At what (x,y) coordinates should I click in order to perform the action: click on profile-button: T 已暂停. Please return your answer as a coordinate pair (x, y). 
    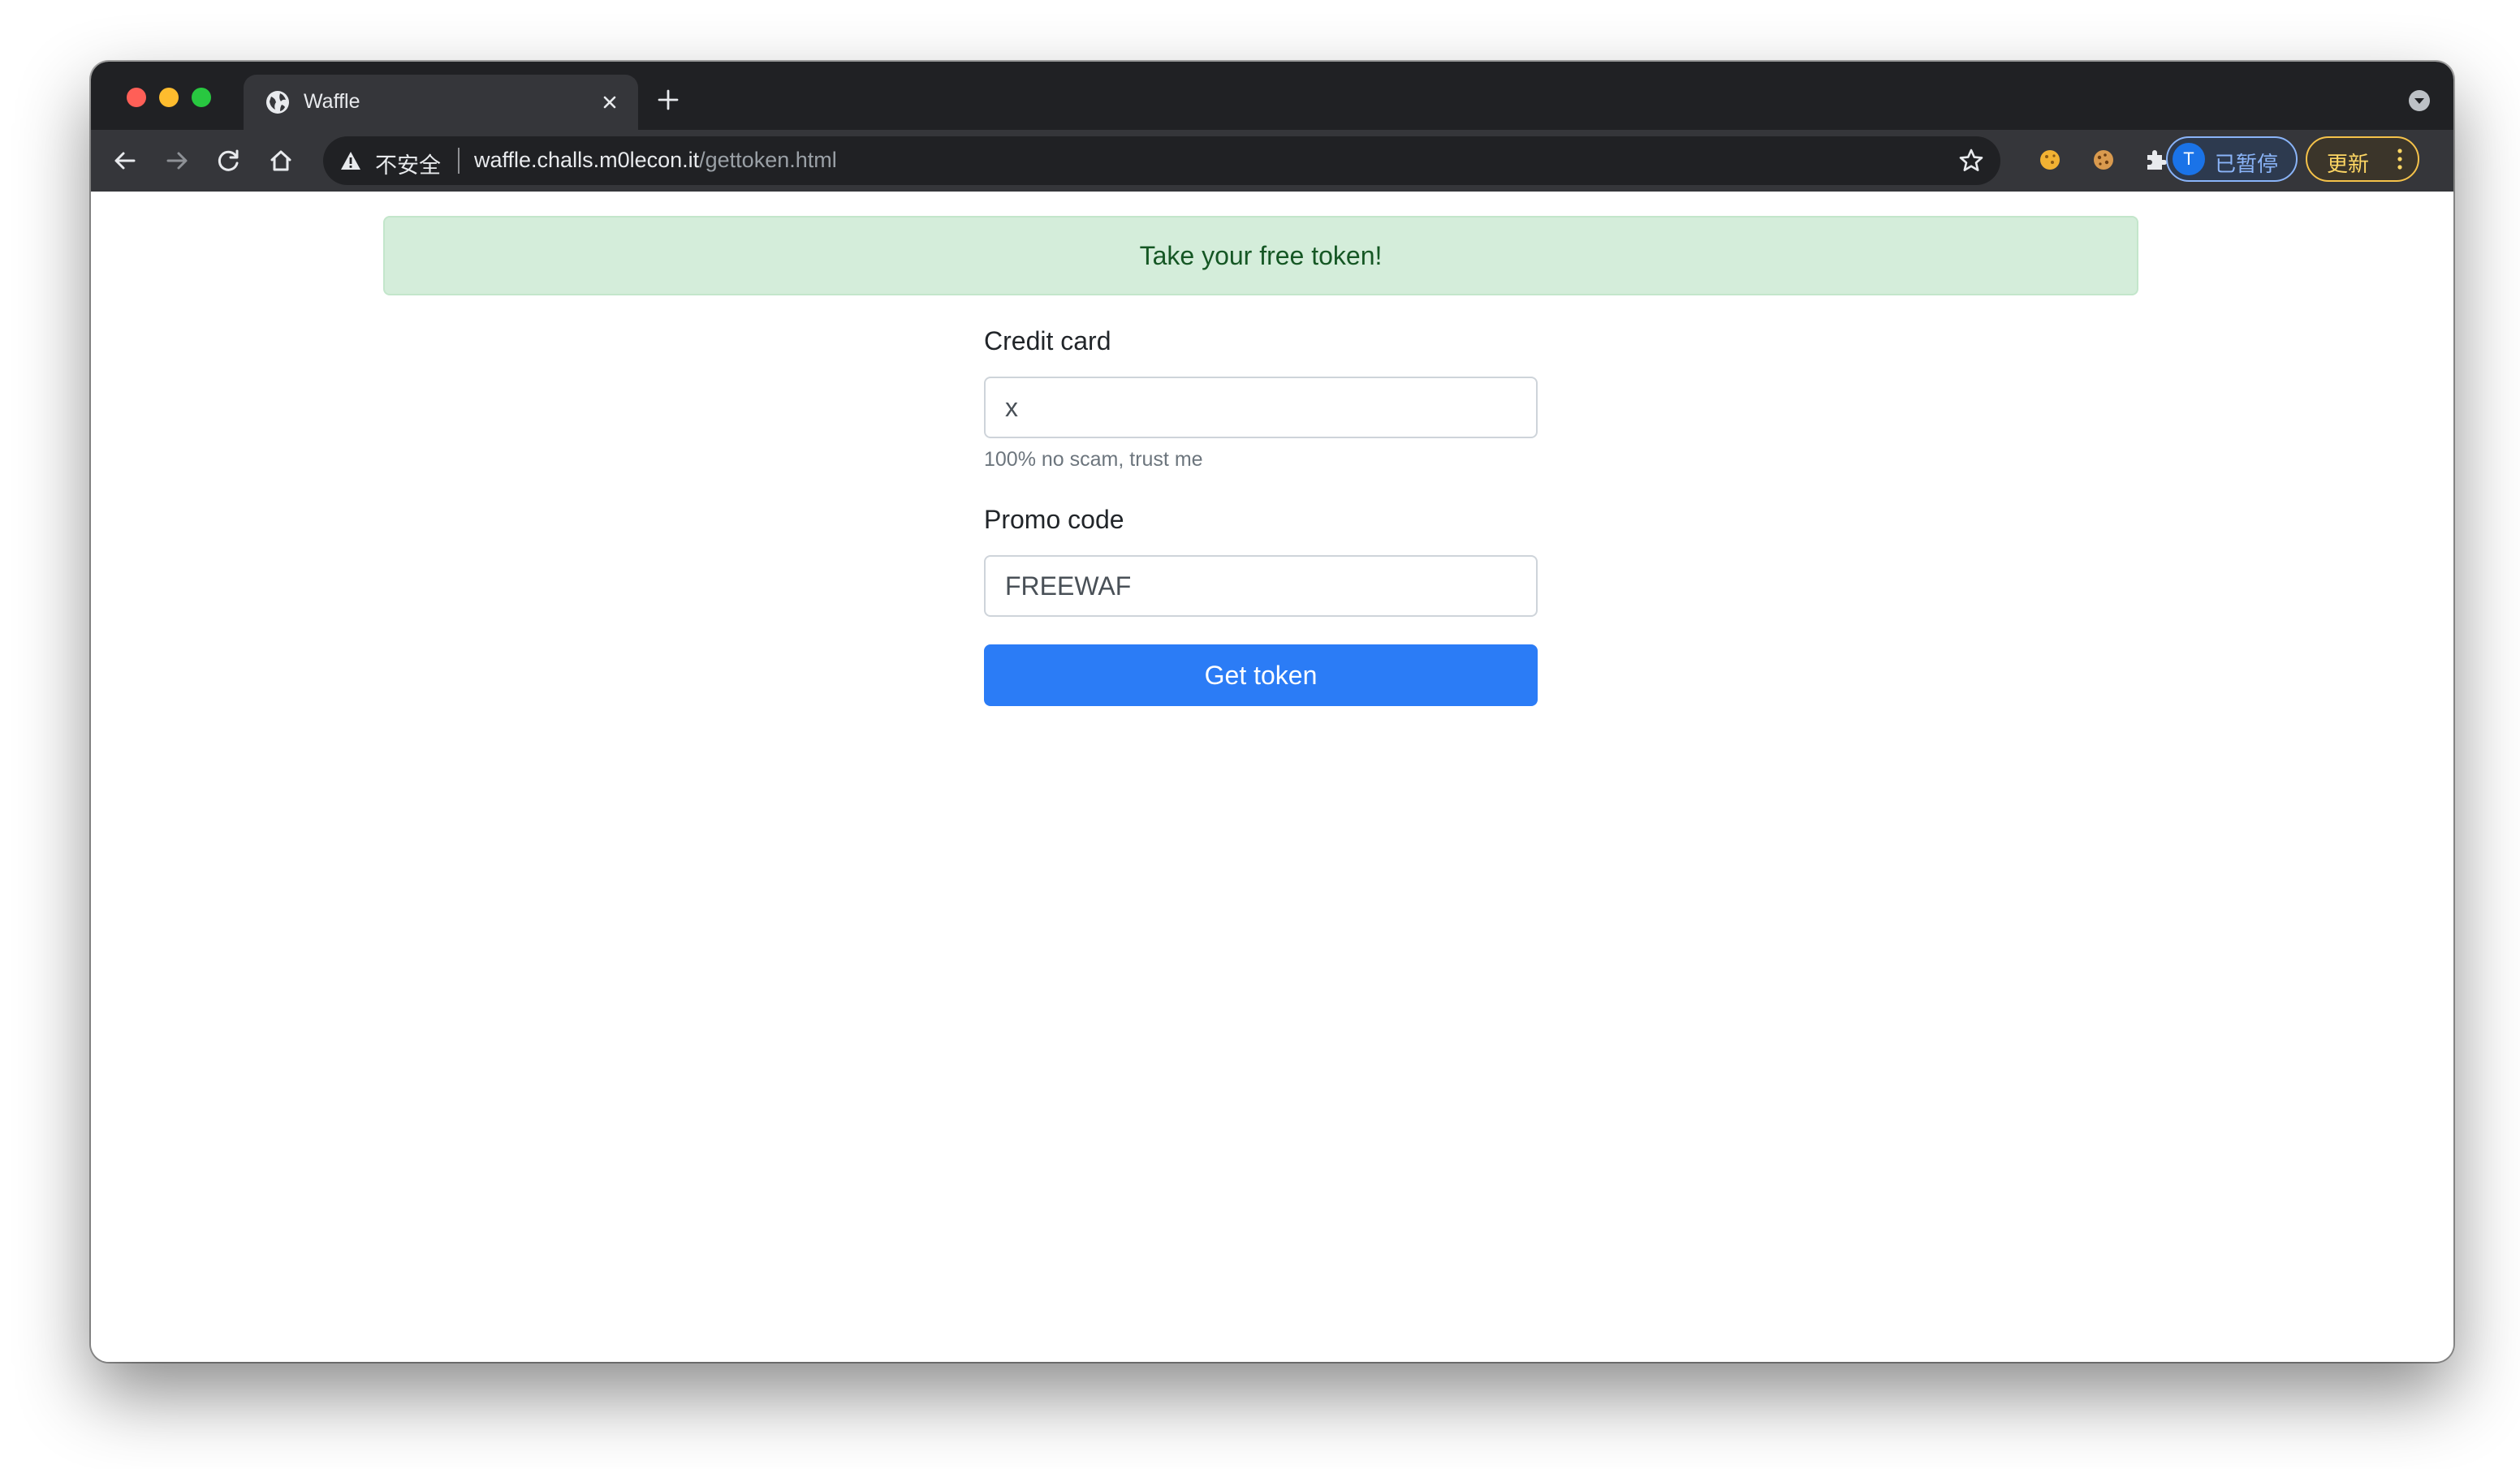
    Looking at the image, I should click on (2232, 159).